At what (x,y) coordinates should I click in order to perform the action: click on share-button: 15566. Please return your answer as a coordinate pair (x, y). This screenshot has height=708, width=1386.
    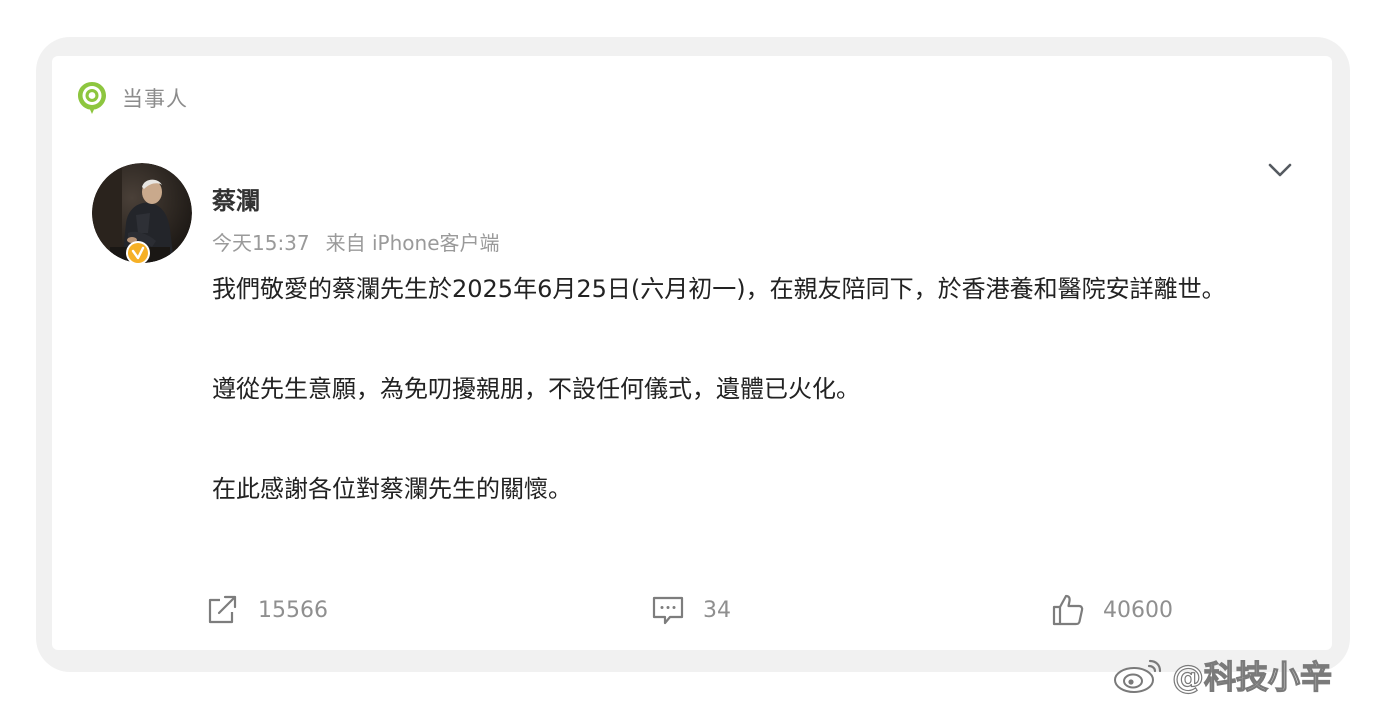
    Looking at the image, I should click on (267, 610).